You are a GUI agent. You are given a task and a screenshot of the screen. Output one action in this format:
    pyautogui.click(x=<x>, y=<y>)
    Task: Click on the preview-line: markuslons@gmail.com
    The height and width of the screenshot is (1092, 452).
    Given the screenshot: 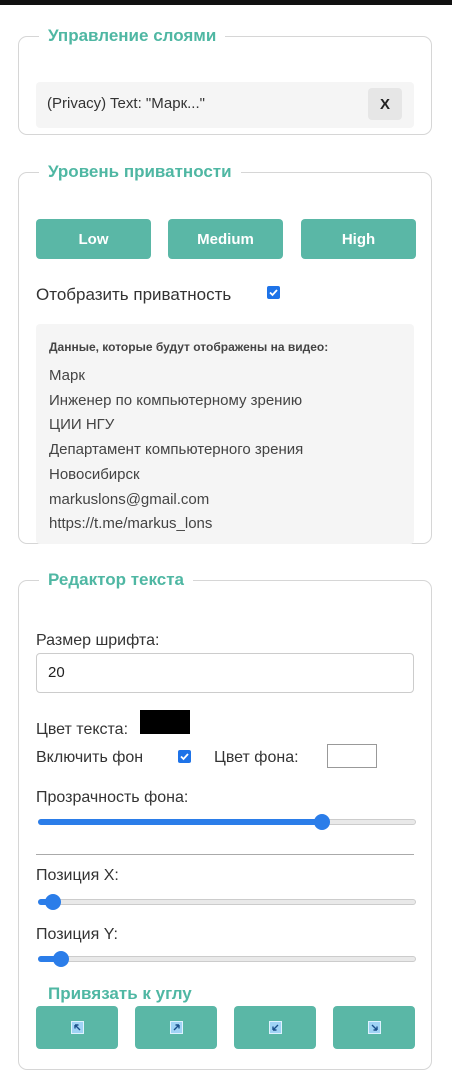 What is the action you would take?
    pyautogui.click(x=129, y=499)
    